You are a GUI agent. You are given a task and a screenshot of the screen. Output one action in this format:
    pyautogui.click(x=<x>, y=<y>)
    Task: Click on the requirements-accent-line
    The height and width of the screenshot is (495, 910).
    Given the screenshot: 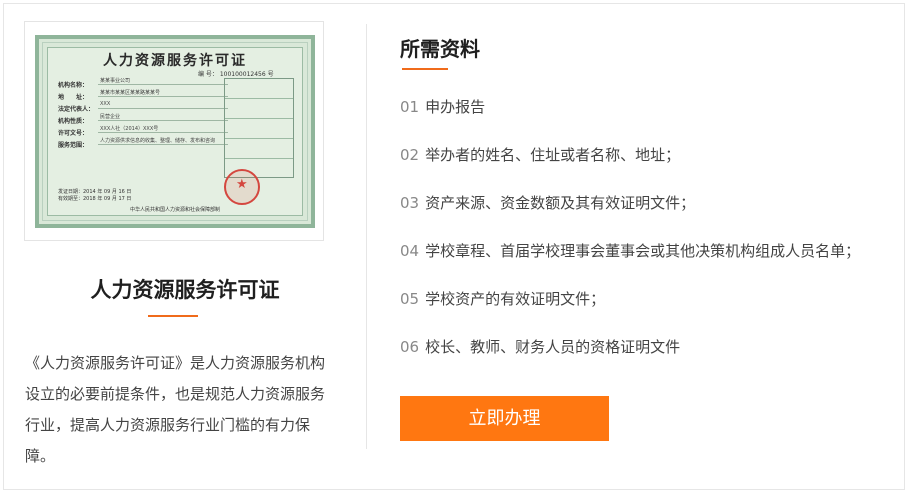 What is the action you would take?
    pyautogui.click(x=425, y=69)
    